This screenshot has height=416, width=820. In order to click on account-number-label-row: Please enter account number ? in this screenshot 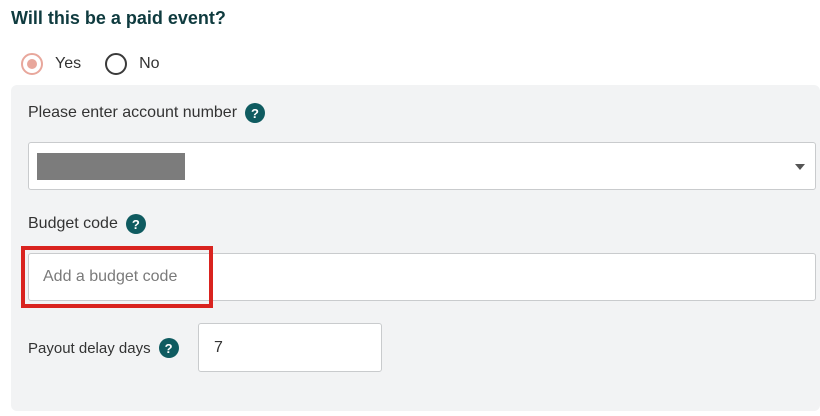, I will do `click(147, 113)`.